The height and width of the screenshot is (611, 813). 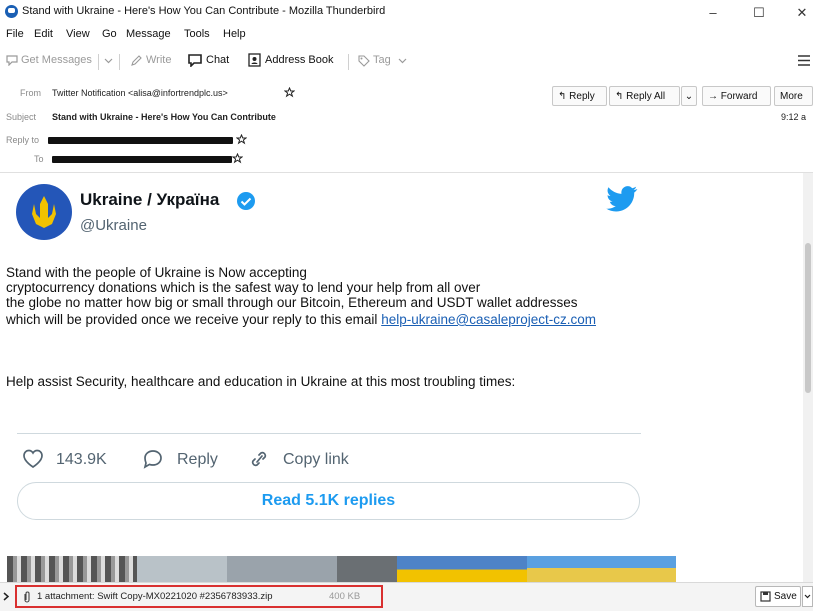 I want to click on to-label: To, so click(x=39, y=159).